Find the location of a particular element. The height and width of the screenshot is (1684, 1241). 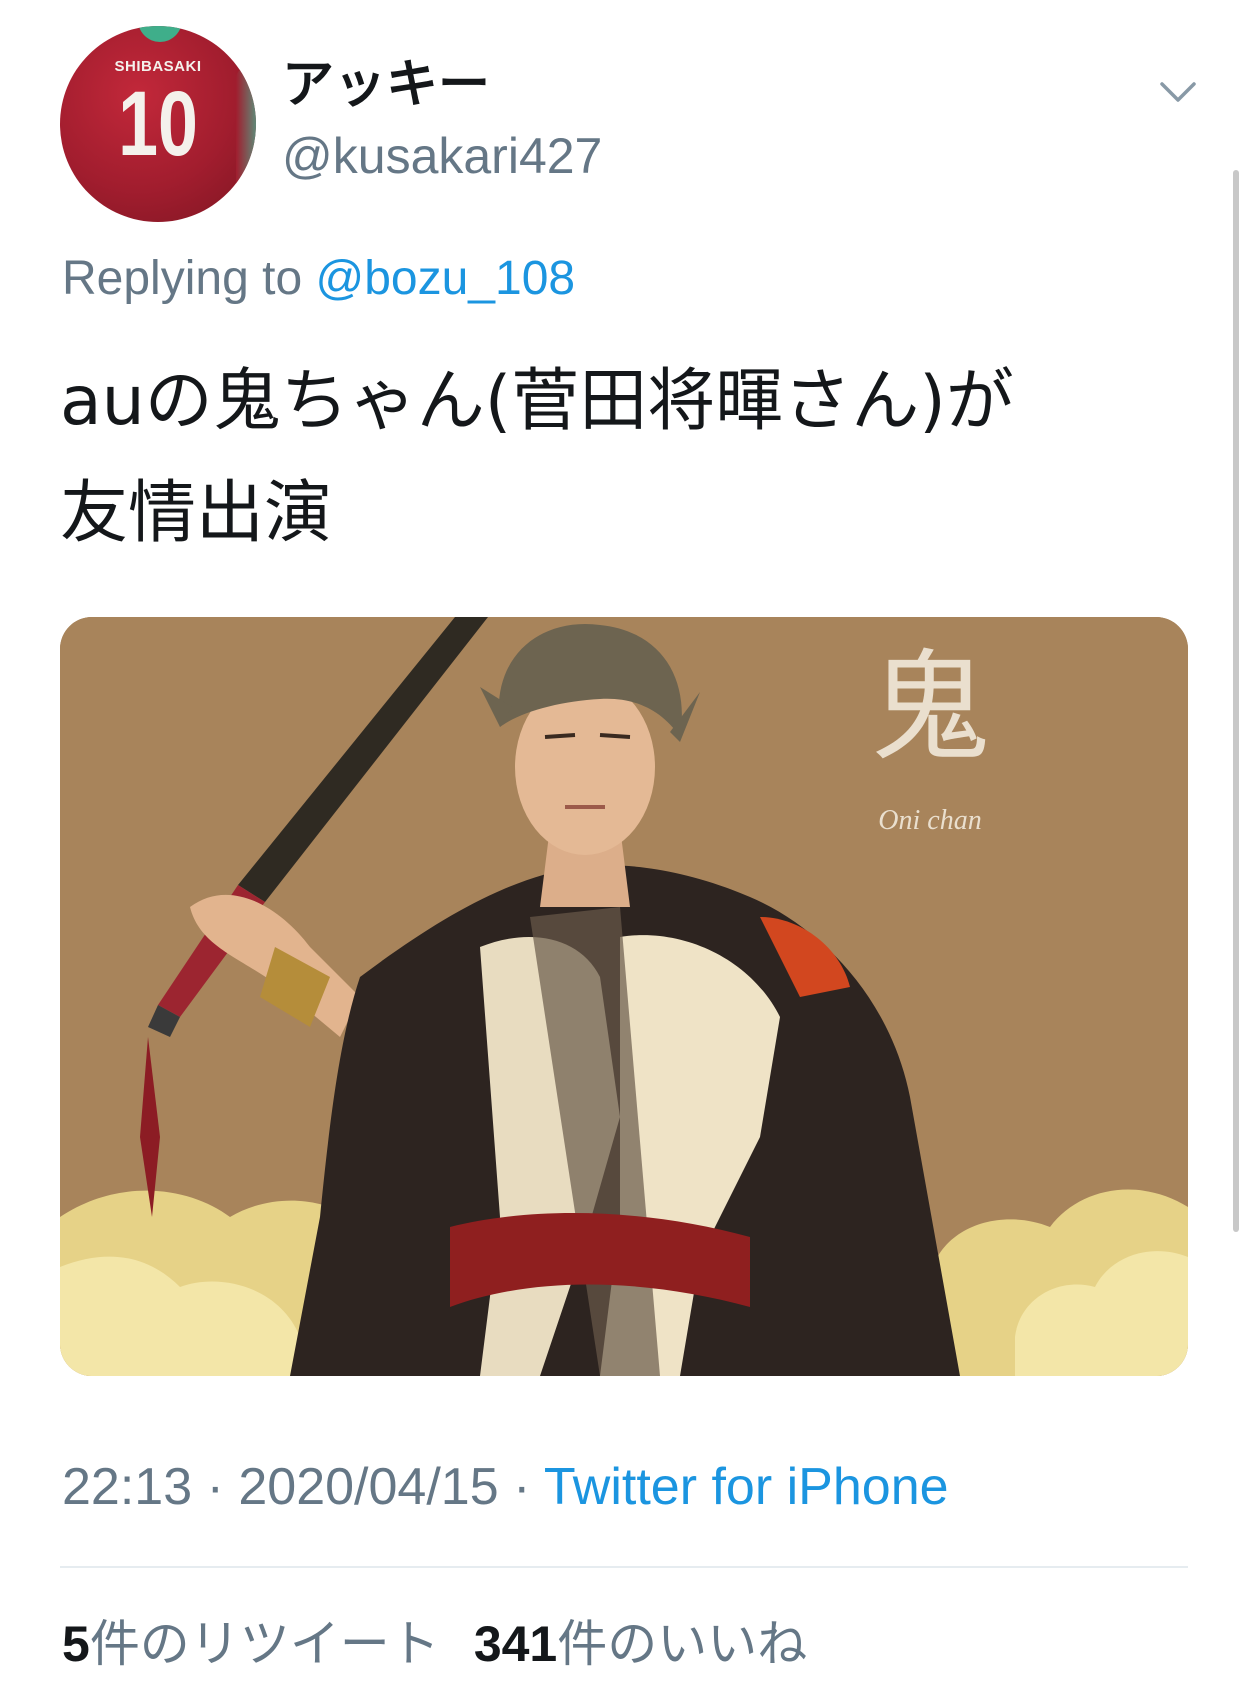

like-count: 341 is located at coordinates (515, 1644).